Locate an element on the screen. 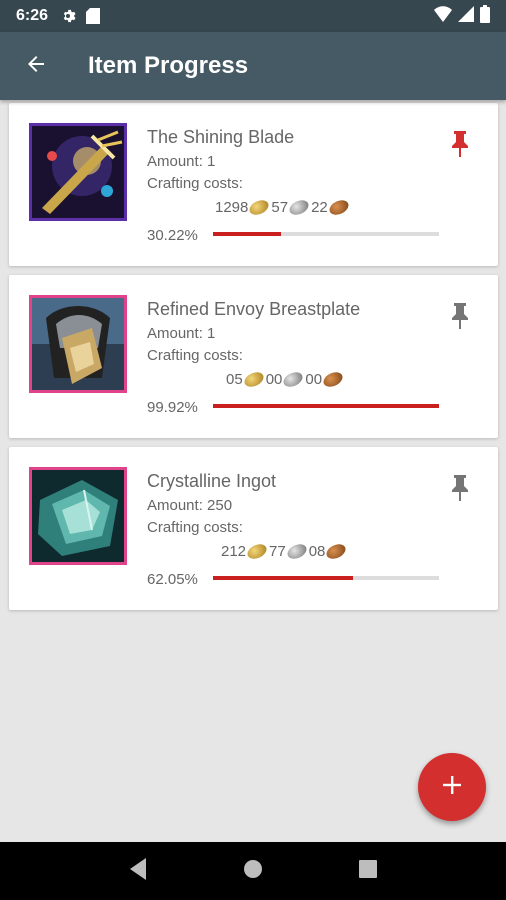 The height and width of the screenshot is (900, 506). progress-percent: 30.22% is located at coordinates (172, 235).